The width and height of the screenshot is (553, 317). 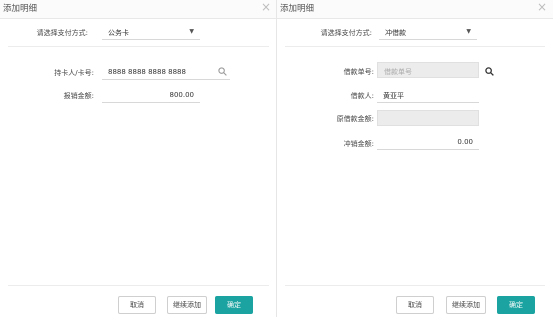 I want to click on offset-amount-value: 0.00, so click(x=465, y=142).